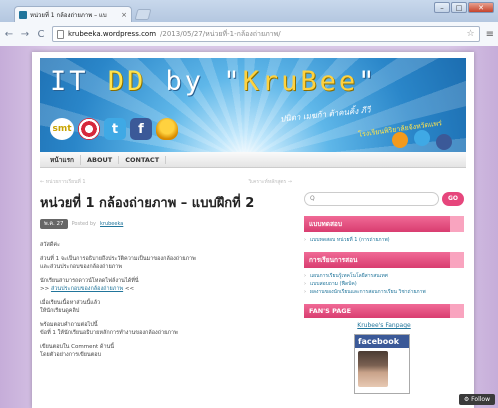 The width and height of the screenshot is (498, 408). I want to click on monument-icon, so click(167, 129).